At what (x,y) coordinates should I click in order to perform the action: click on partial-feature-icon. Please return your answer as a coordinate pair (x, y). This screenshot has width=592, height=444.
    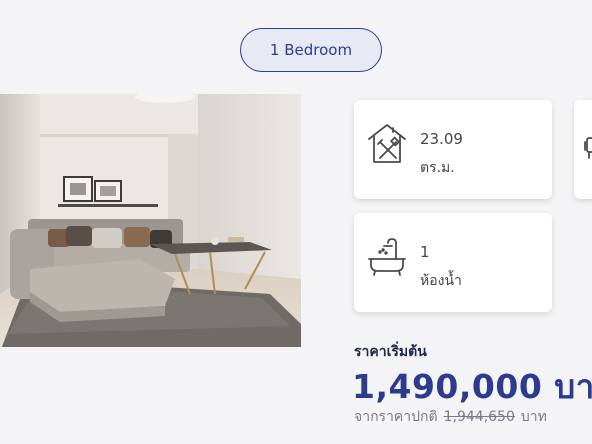
    Looking at the image, I should click on (587, 146).